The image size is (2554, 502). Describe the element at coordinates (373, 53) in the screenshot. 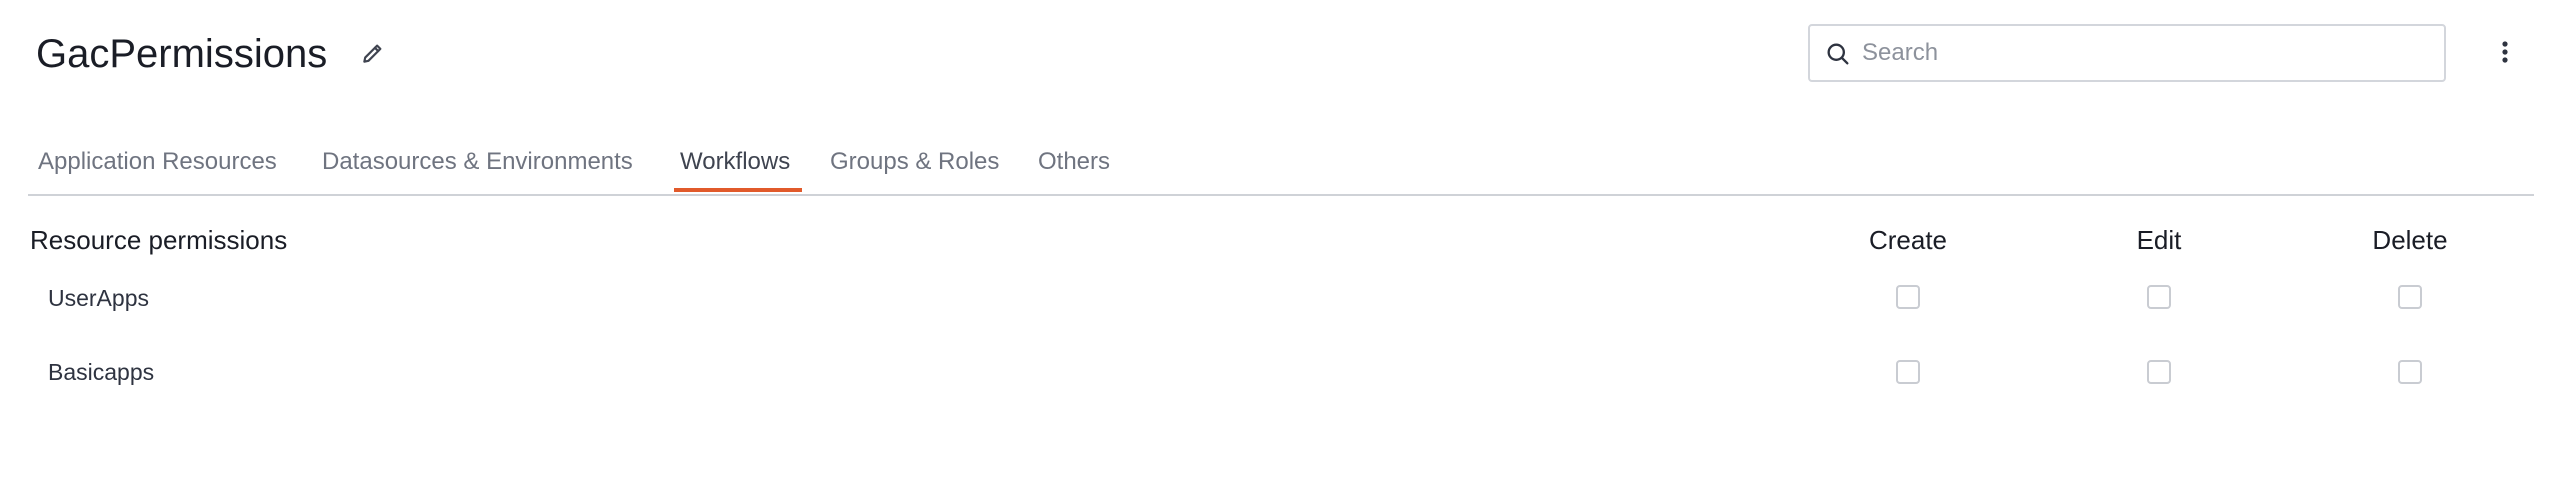

I see `pencil-icon` at that location.